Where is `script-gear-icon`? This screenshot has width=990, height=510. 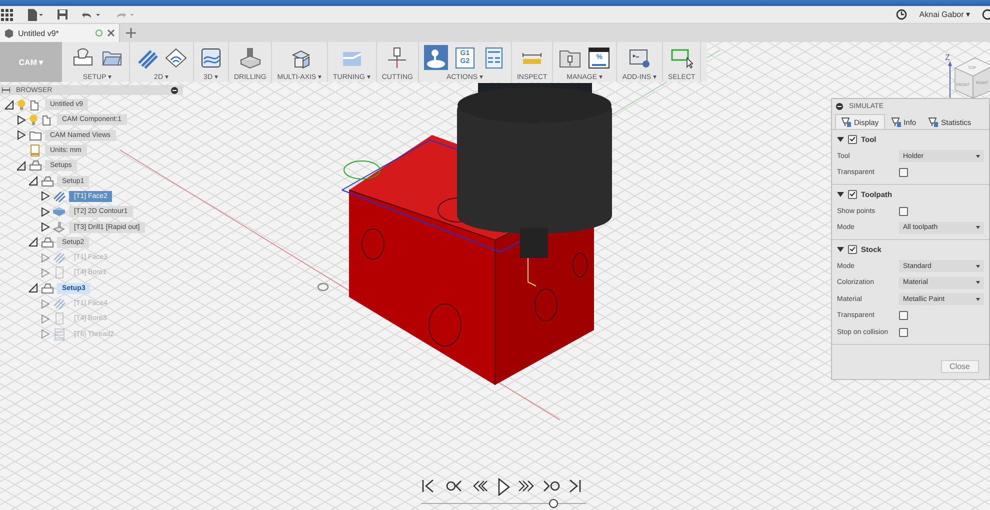
script-gear-icon is located at coordinates (639, 57).